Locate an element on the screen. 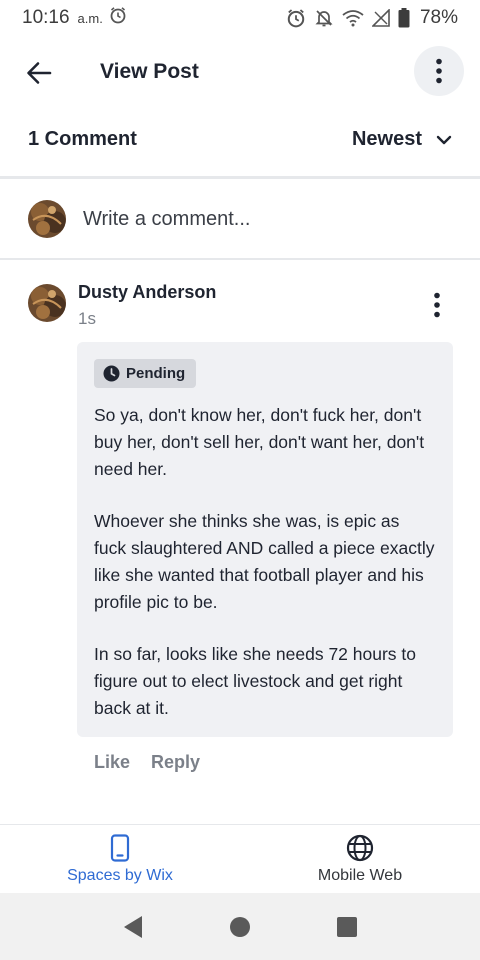 The width and height of the screenshot is (480, 960). notifications-muted-icon is located at coordinates (324, 18).